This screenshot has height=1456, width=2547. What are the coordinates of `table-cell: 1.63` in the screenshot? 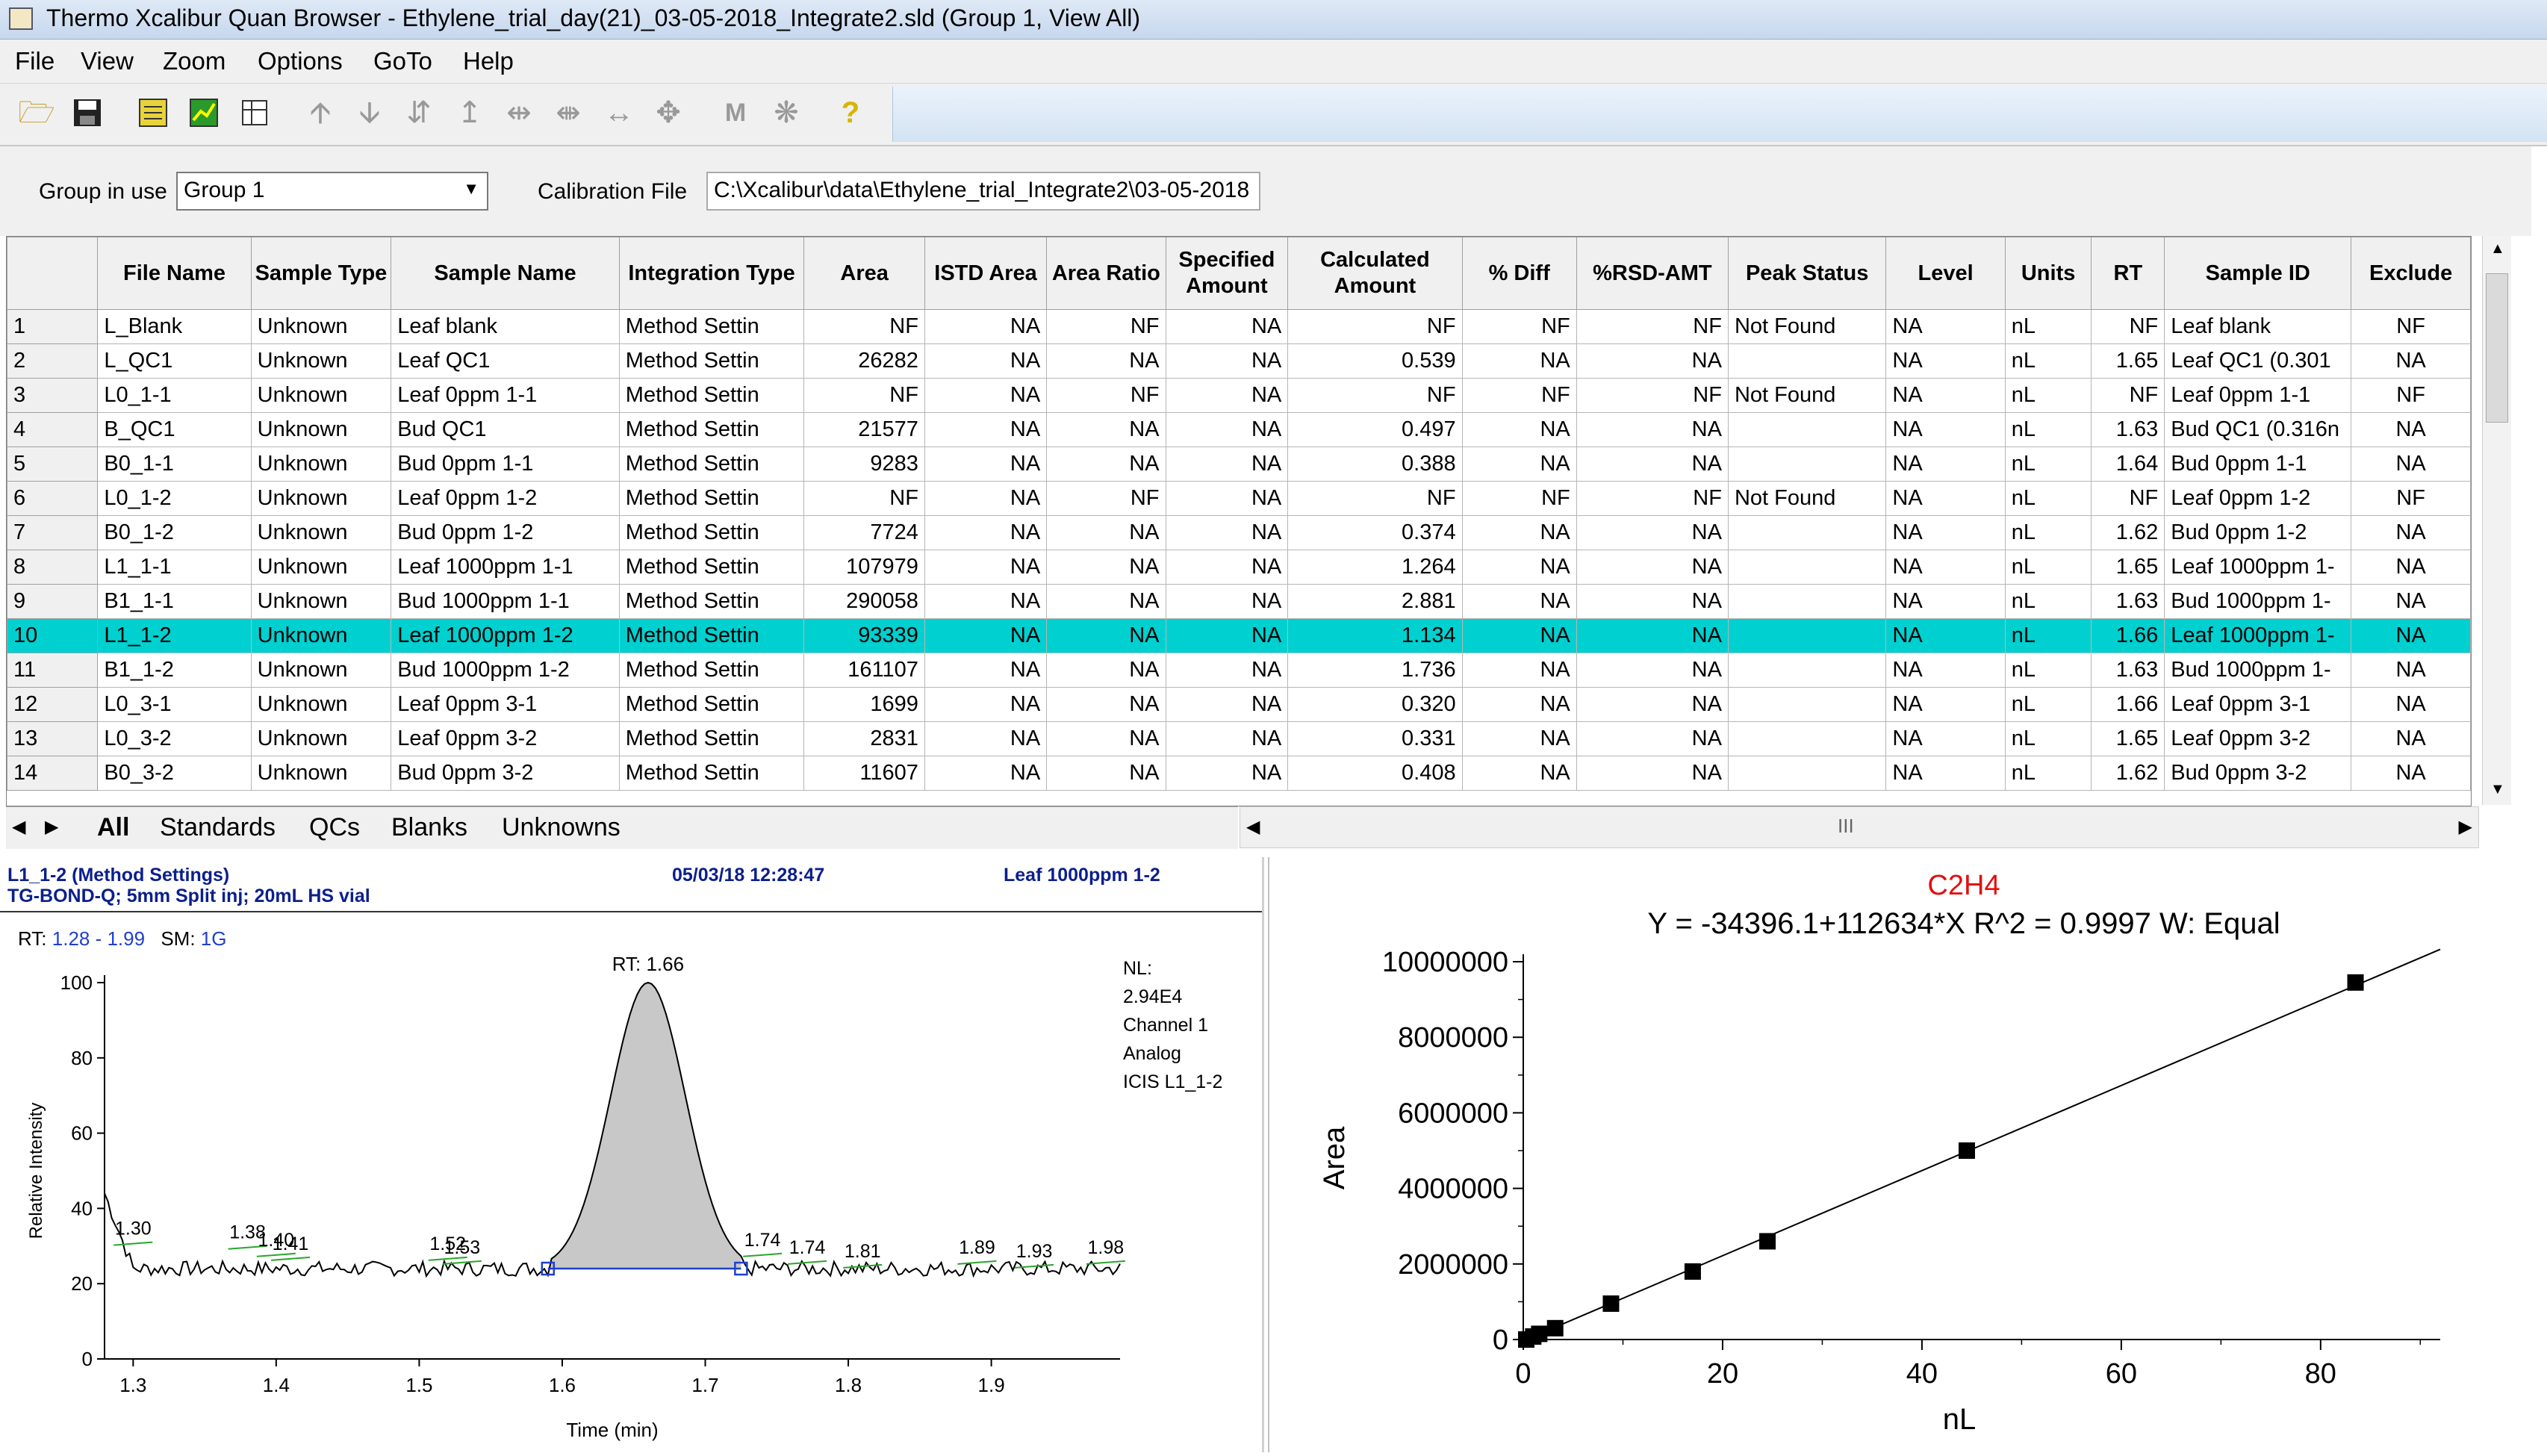 It's located at (2128, 670).